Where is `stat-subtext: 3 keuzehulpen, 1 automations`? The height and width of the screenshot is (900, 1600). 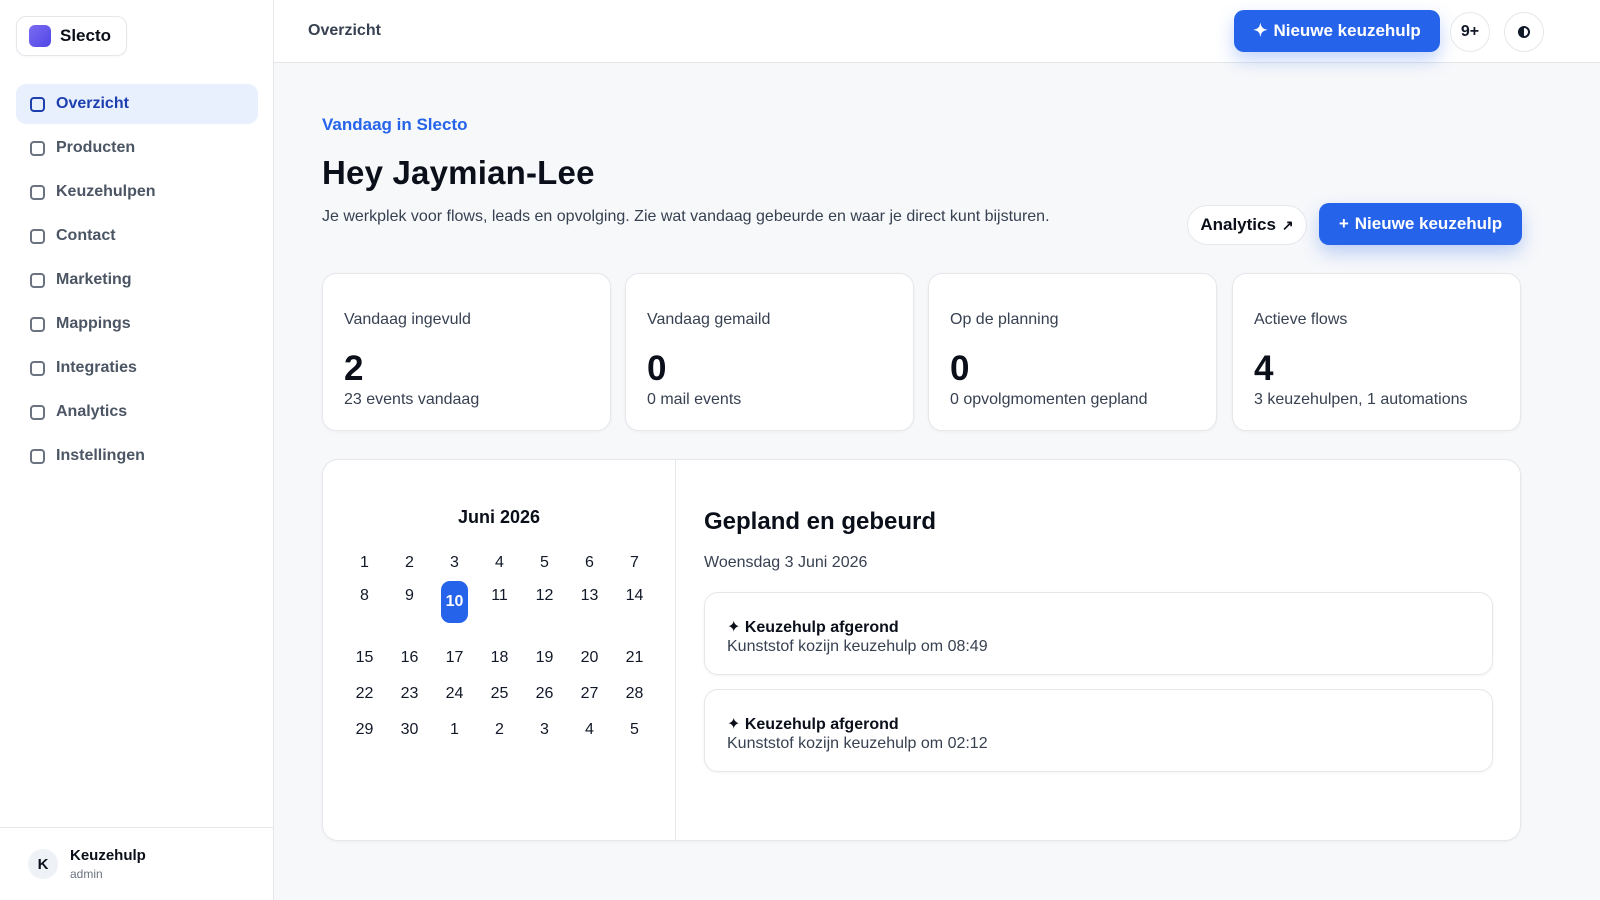
stat-subtext: 3 keuzehulpen, 1 automations is located at coordinates (1361, 399).